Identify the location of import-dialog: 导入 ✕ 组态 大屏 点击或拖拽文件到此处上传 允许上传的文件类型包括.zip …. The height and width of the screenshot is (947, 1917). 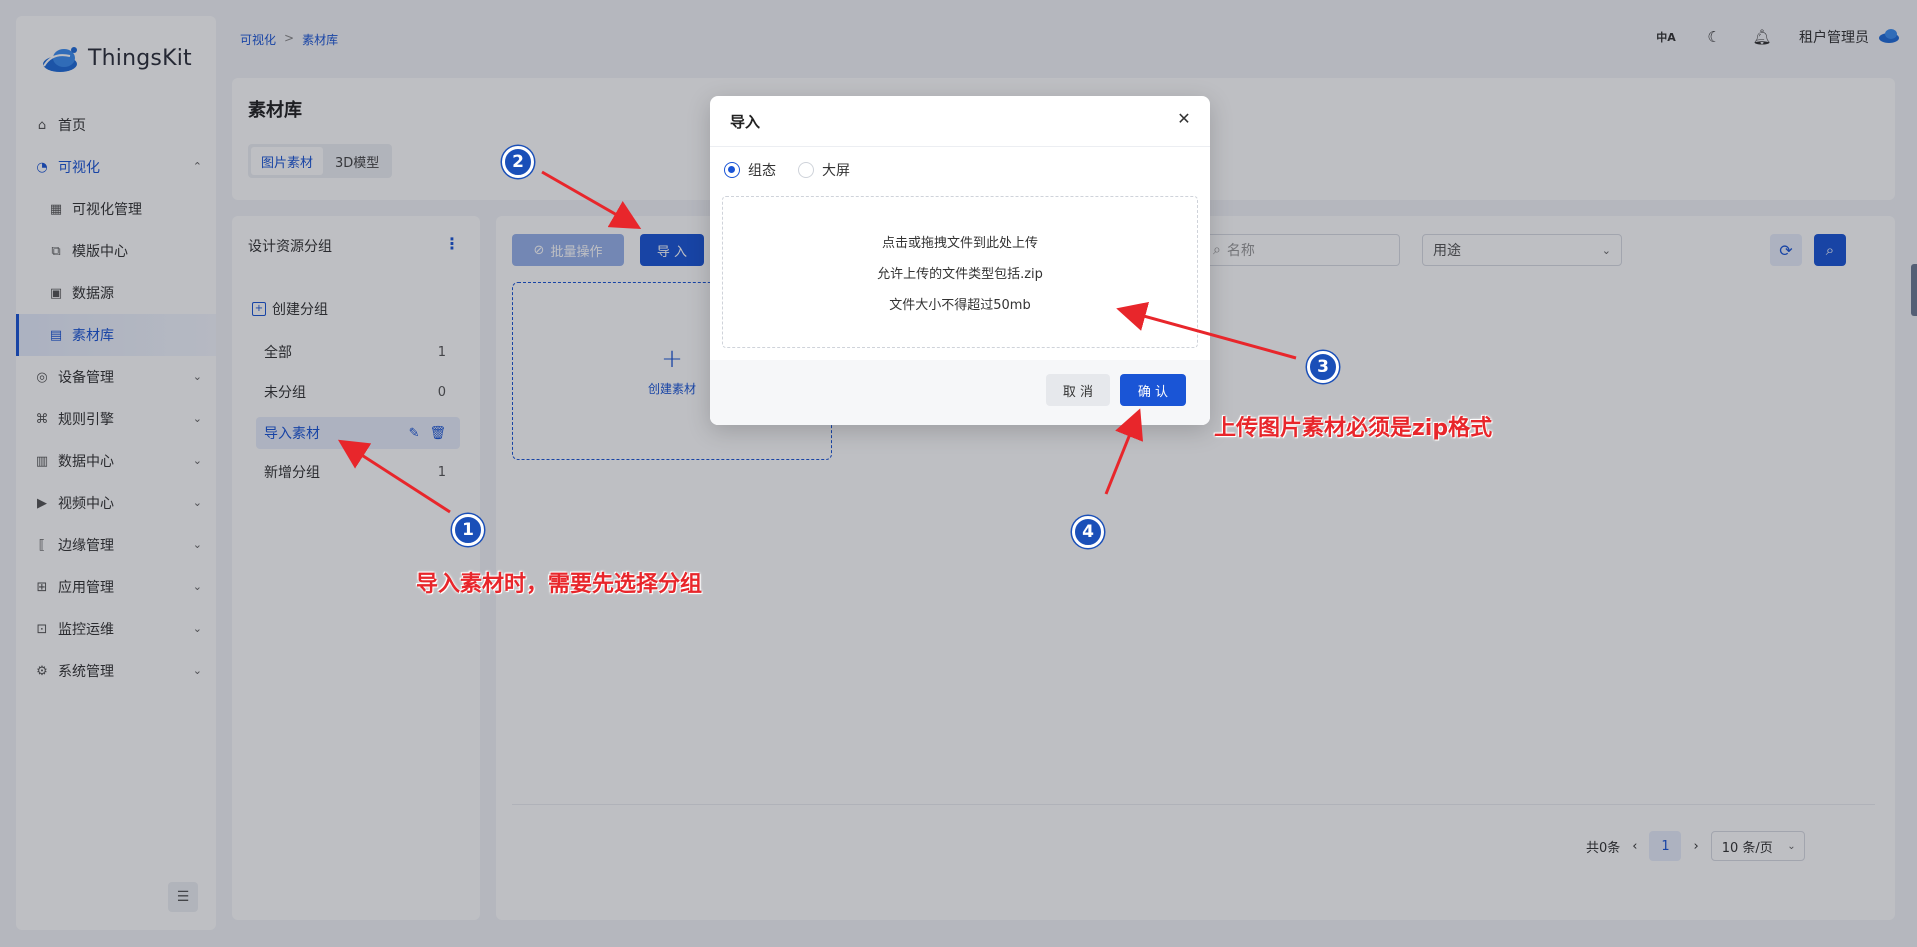
(960, 260).